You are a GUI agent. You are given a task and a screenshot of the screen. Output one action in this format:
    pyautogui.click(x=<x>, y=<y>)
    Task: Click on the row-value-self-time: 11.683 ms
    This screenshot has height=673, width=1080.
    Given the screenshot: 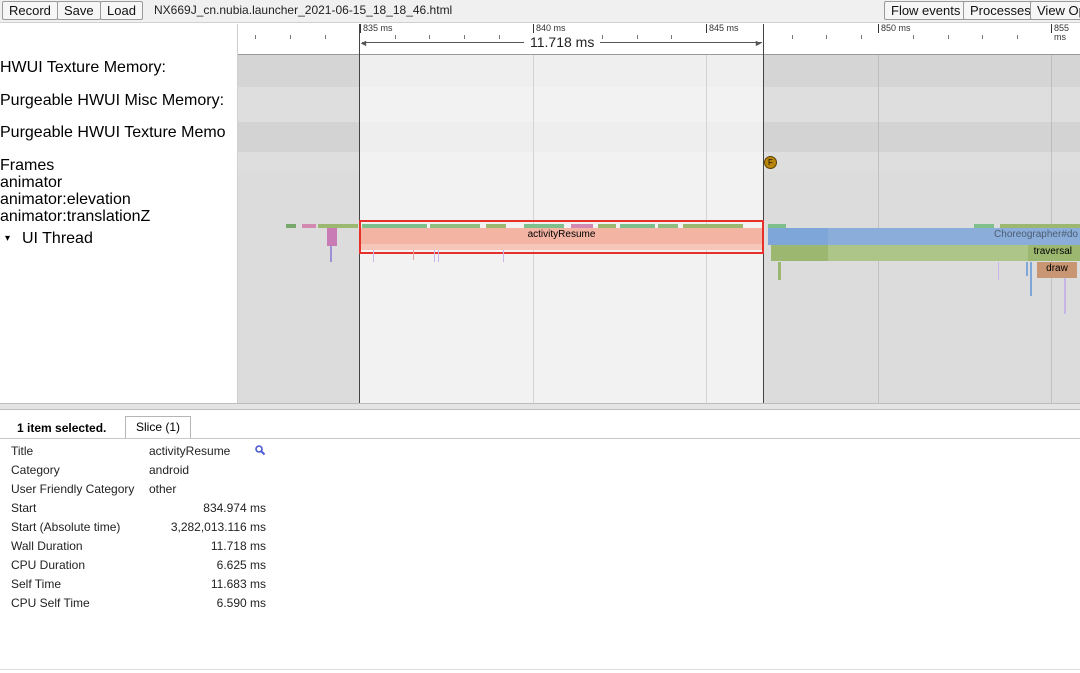 What is the action you would take?
    pyautogui.click(x=238, y=584)
    